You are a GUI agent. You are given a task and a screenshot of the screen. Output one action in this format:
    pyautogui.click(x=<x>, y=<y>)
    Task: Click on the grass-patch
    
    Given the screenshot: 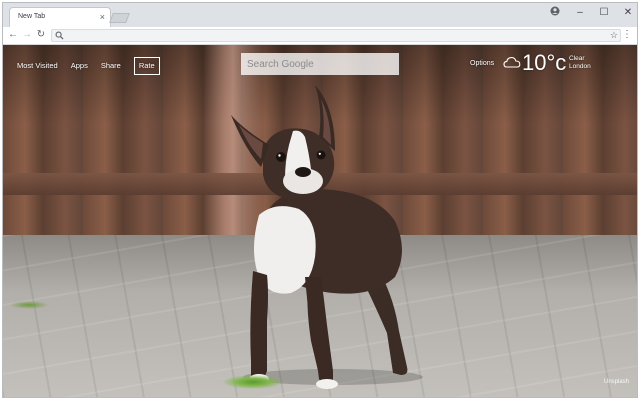 What is the action you would take?
    pyautogui.click(x=29, y=305)
    